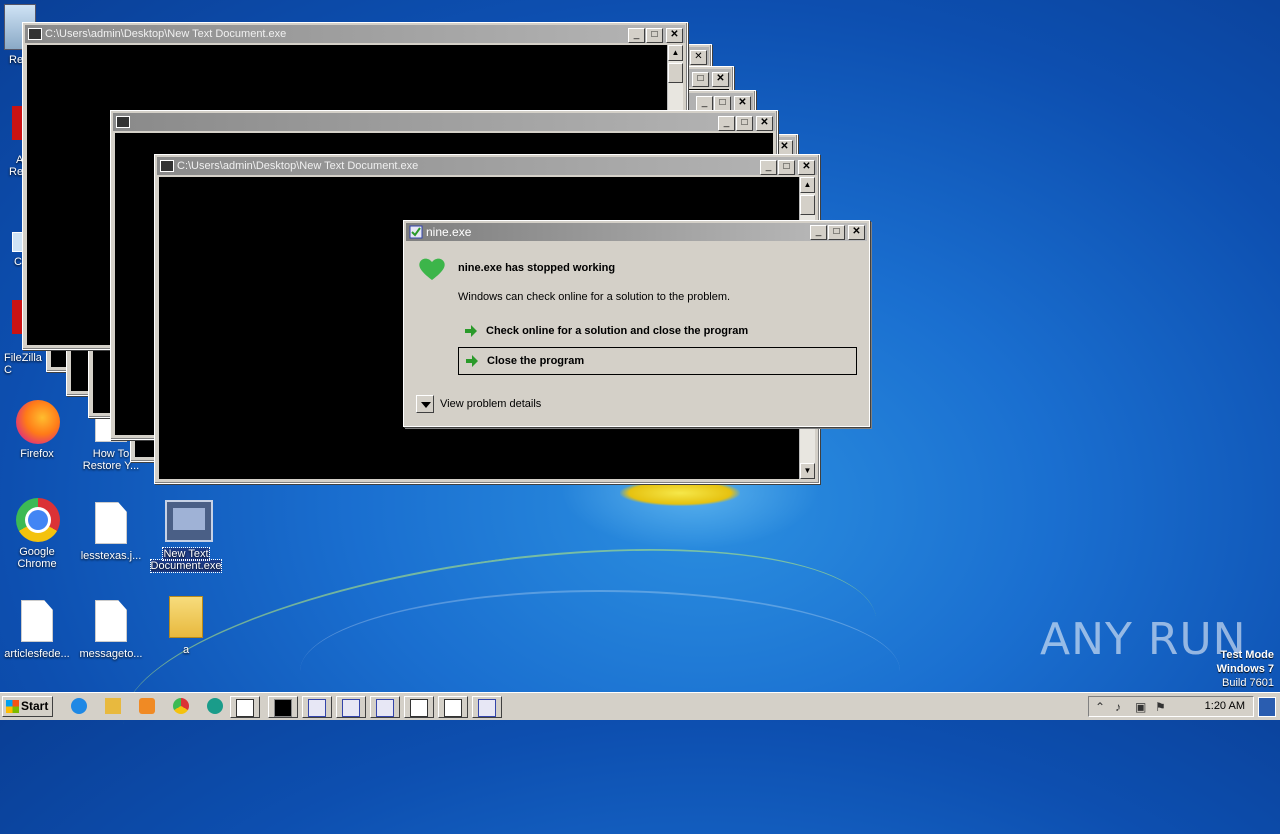 The height and width of the screenshot is (834, 1280). I want to click on desktop-icon-google-chrome: Google Chrome, so click(37, 534).